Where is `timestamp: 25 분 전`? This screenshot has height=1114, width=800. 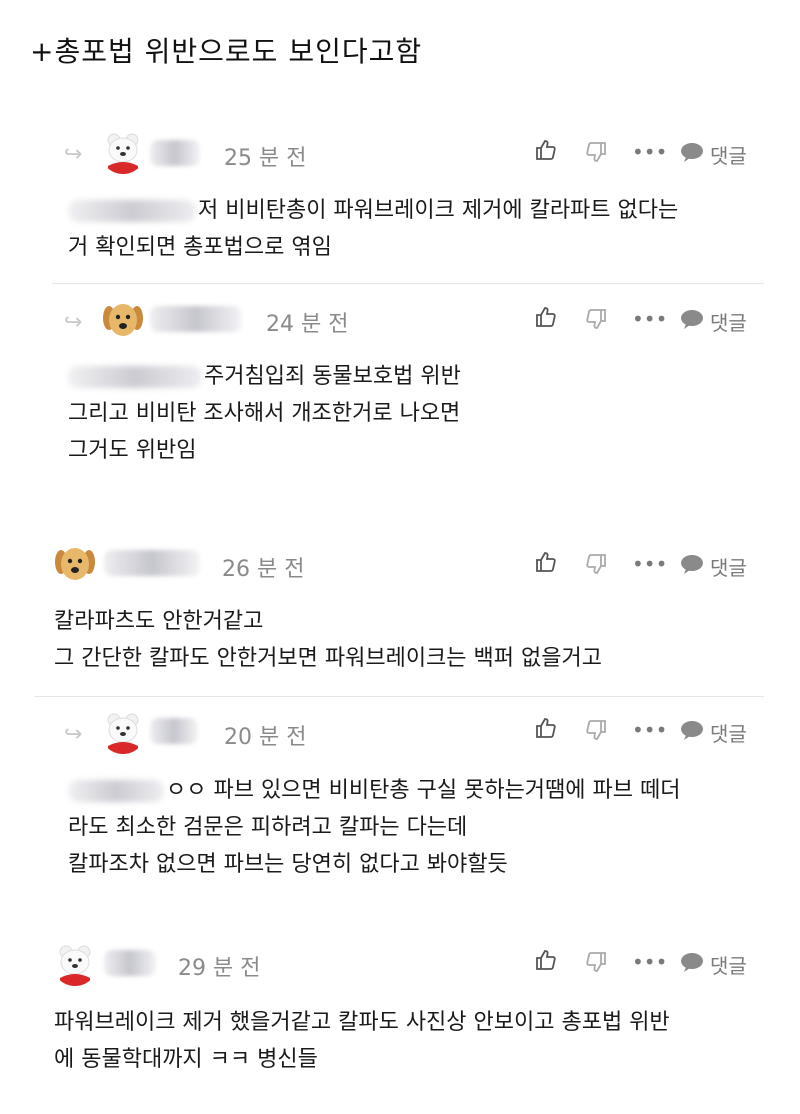
timestamp: 25 분 전 is located at coordinates (265, 158).